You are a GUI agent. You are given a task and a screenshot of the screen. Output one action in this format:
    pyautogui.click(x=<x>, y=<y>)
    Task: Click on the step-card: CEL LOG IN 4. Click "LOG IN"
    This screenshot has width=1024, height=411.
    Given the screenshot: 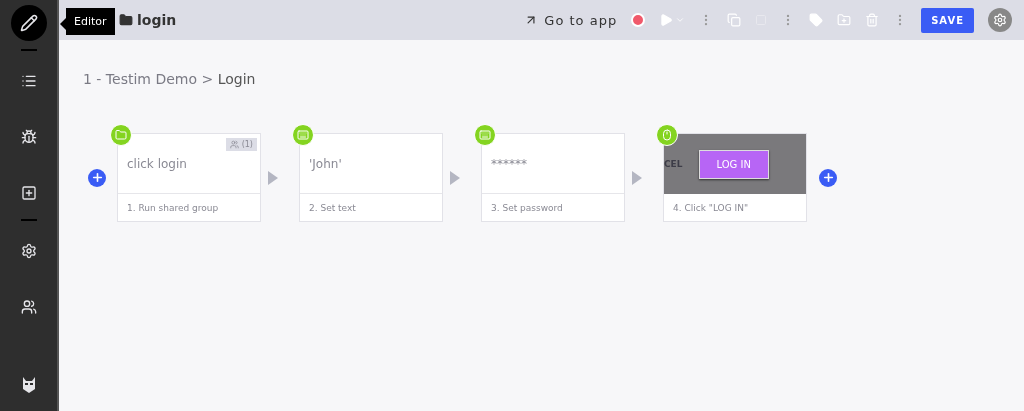 What is the action you would take?
    pyautogui.click(x=735, y=177)
    